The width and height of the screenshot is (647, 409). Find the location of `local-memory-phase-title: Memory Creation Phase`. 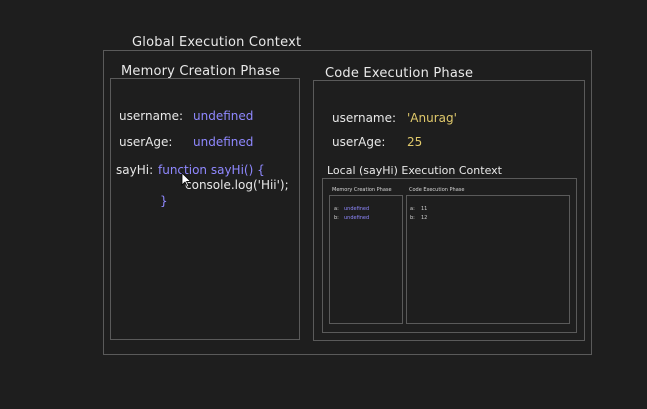

local-memory-phase-title: Memory Creation Phase is located at coordinates (362, 190).